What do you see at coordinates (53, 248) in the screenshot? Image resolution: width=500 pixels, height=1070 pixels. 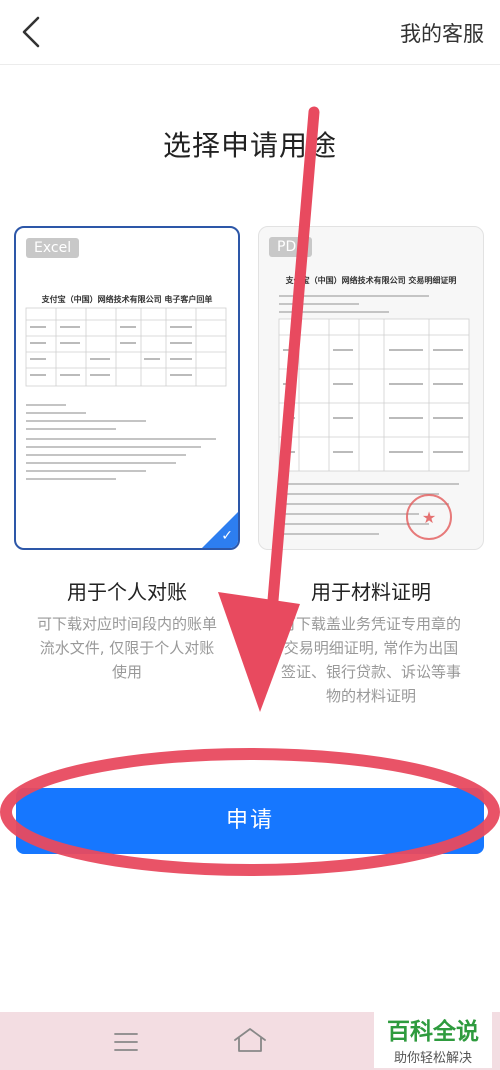 I see `excel-badge: Excel` at bounding box center [53, 248].